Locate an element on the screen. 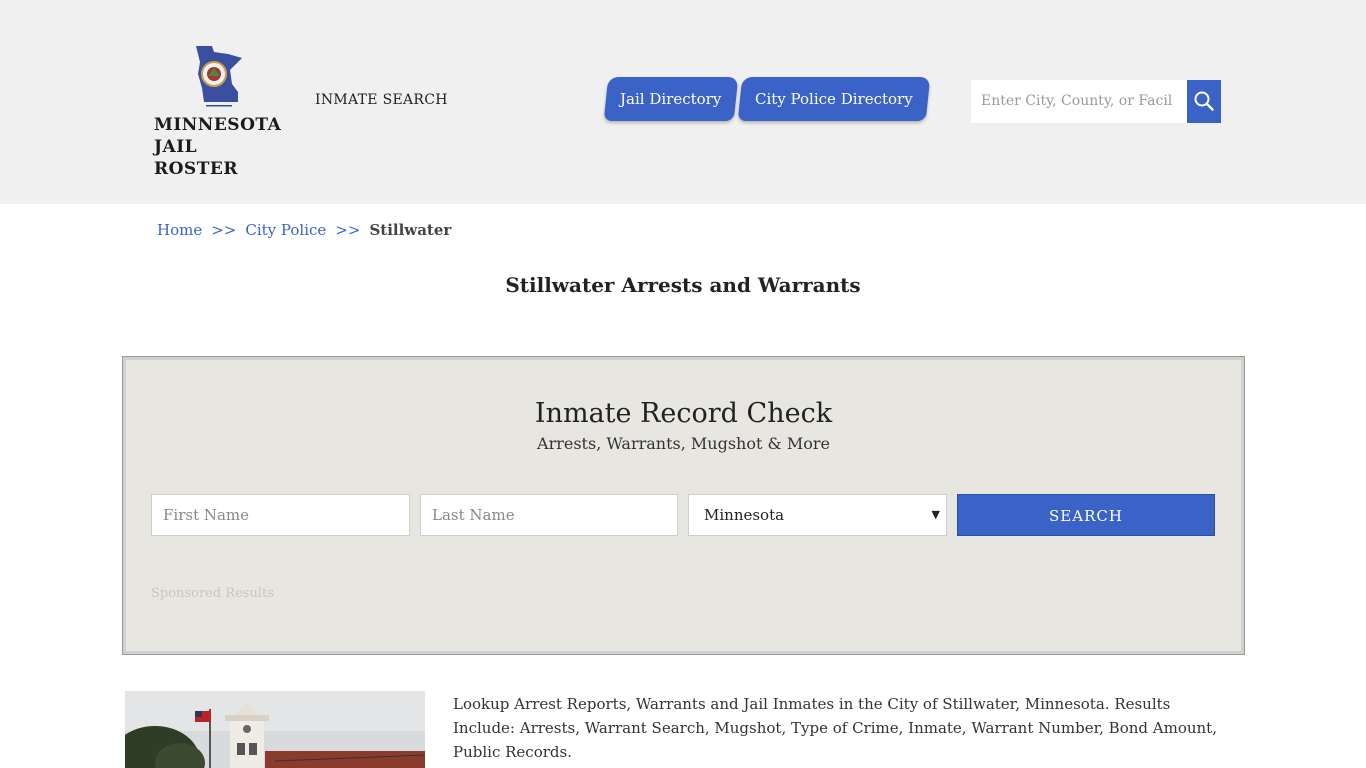 Image resolution: width=1366 pixels, height=768 pixels. search-button is located at coordinates (1204, 101).